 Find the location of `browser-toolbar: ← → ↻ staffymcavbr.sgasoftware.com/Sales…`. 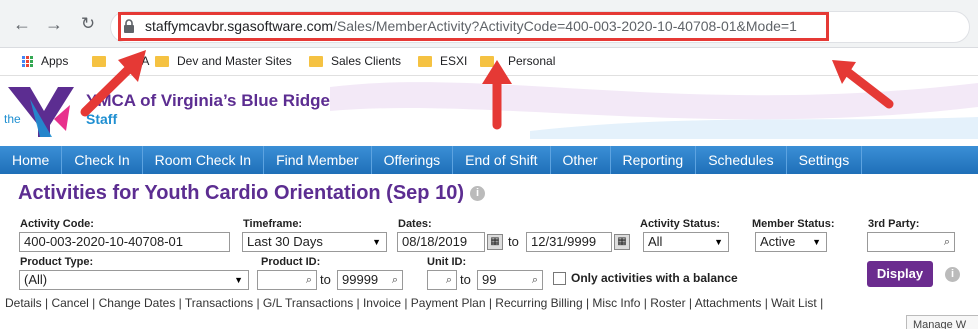

browser-toolbar: ← → ↻ staffymcavbr.sgasoftware.com/Sales… is located at coordinates (489, 24).